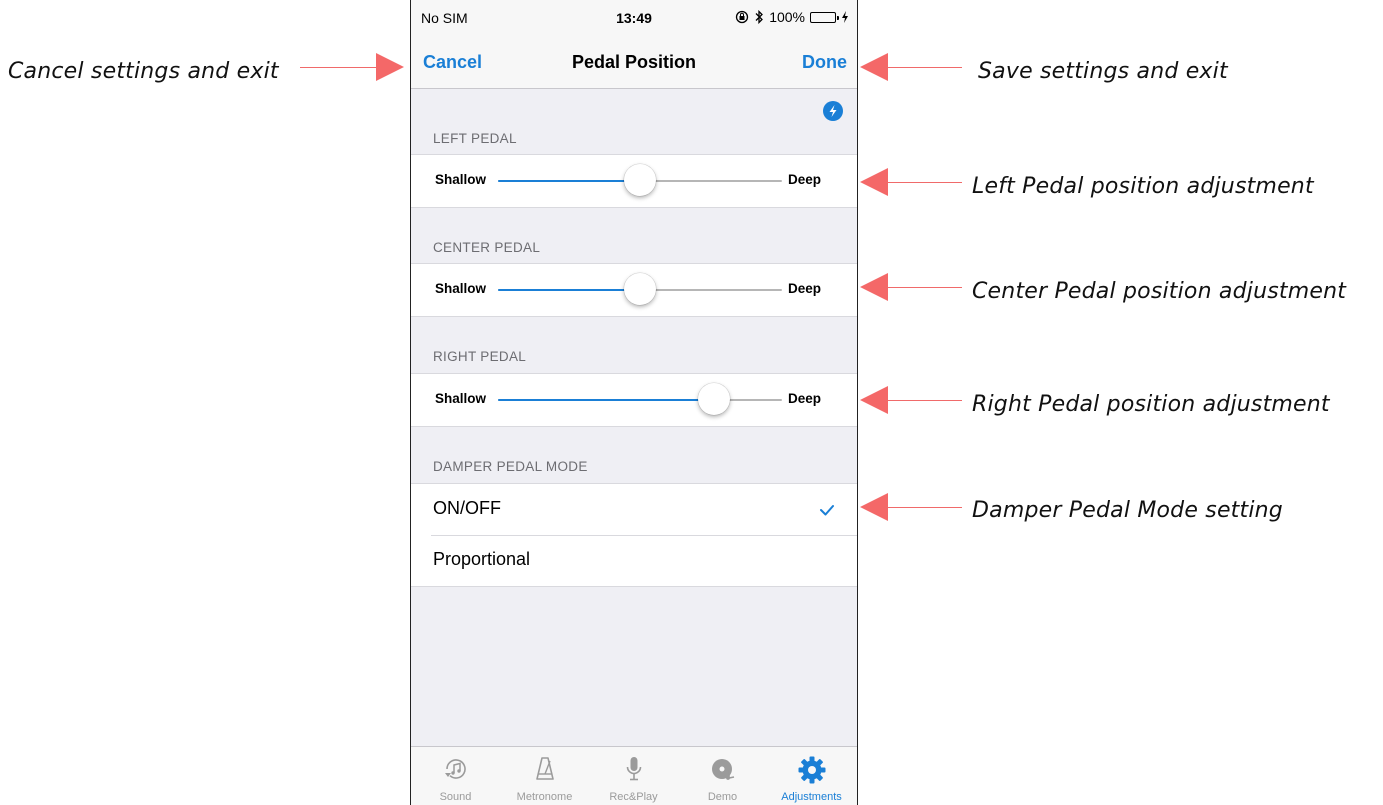 Image resolution: width=1383 pixels, height=805 pixels. I want to click on arrow-done-head, so click(874, 67).